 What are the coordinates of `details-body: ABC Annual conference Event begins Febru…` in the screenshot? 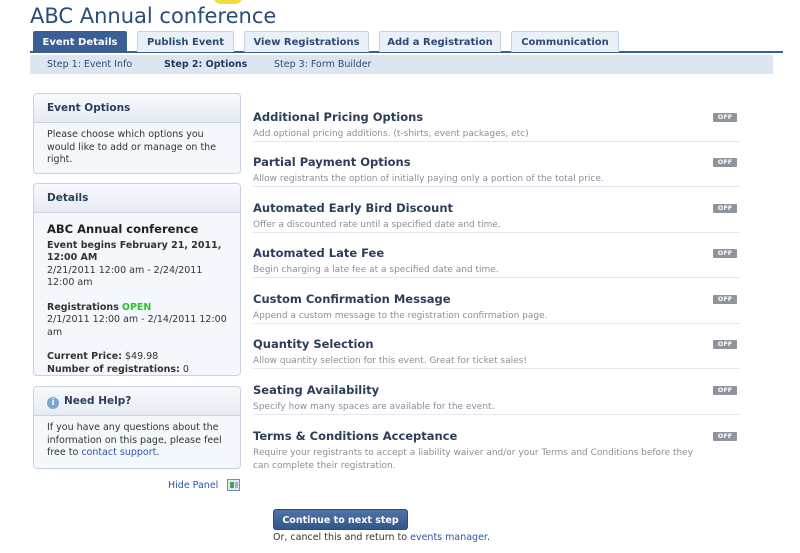 It's located at (137, 294).